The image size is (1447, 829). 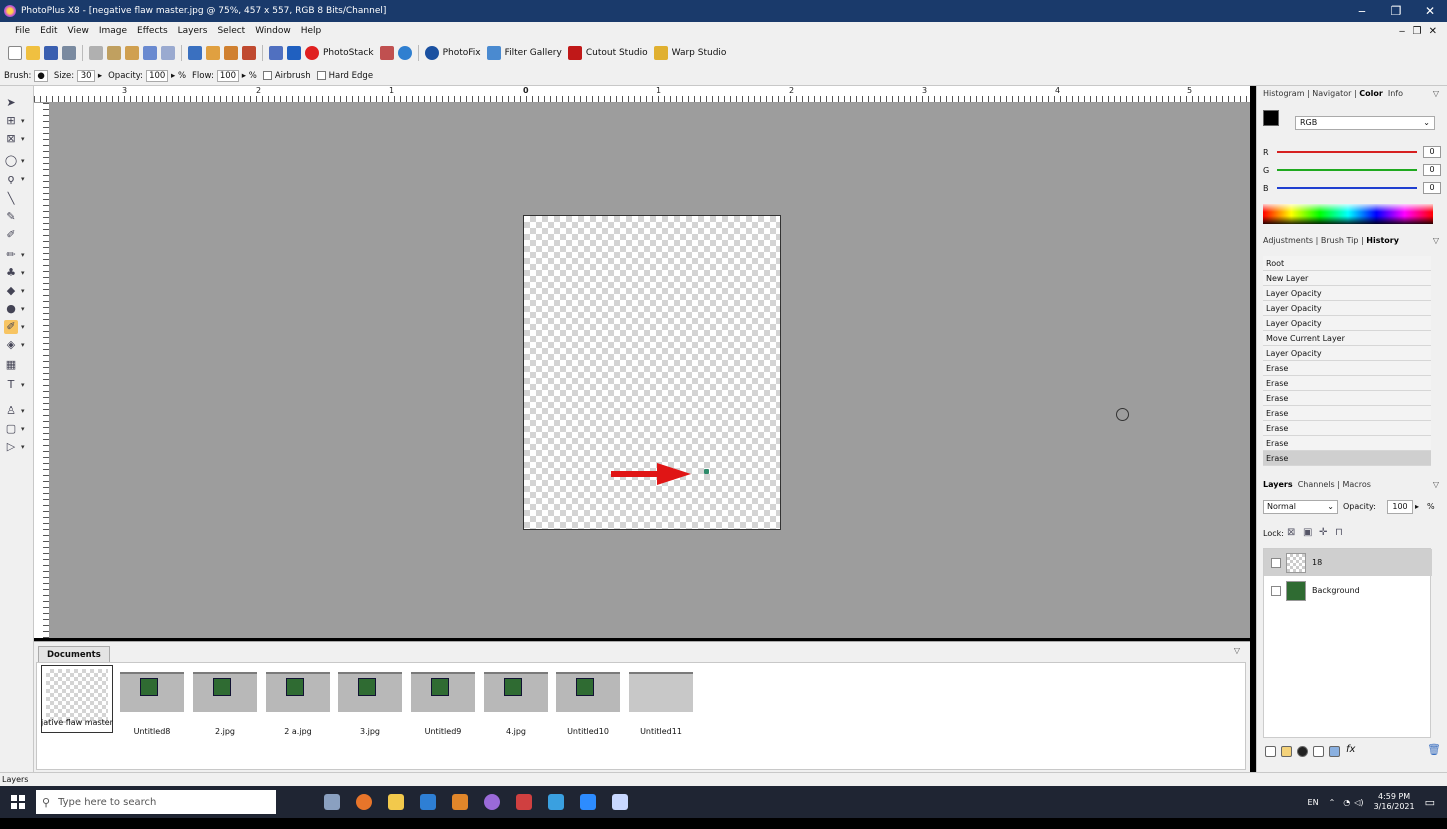 What do you see at coordinates (1357, 484) in the screenshot?
I see `tab-macros: Macros` at bounding box center [1357, 484].